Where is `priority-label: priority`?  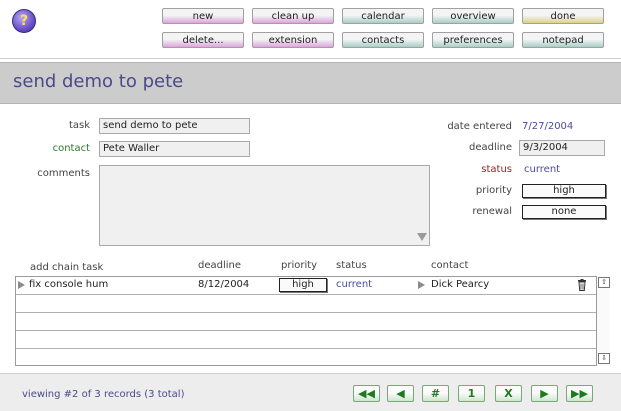
priority-label: priority is located at coordinates (493, 190).